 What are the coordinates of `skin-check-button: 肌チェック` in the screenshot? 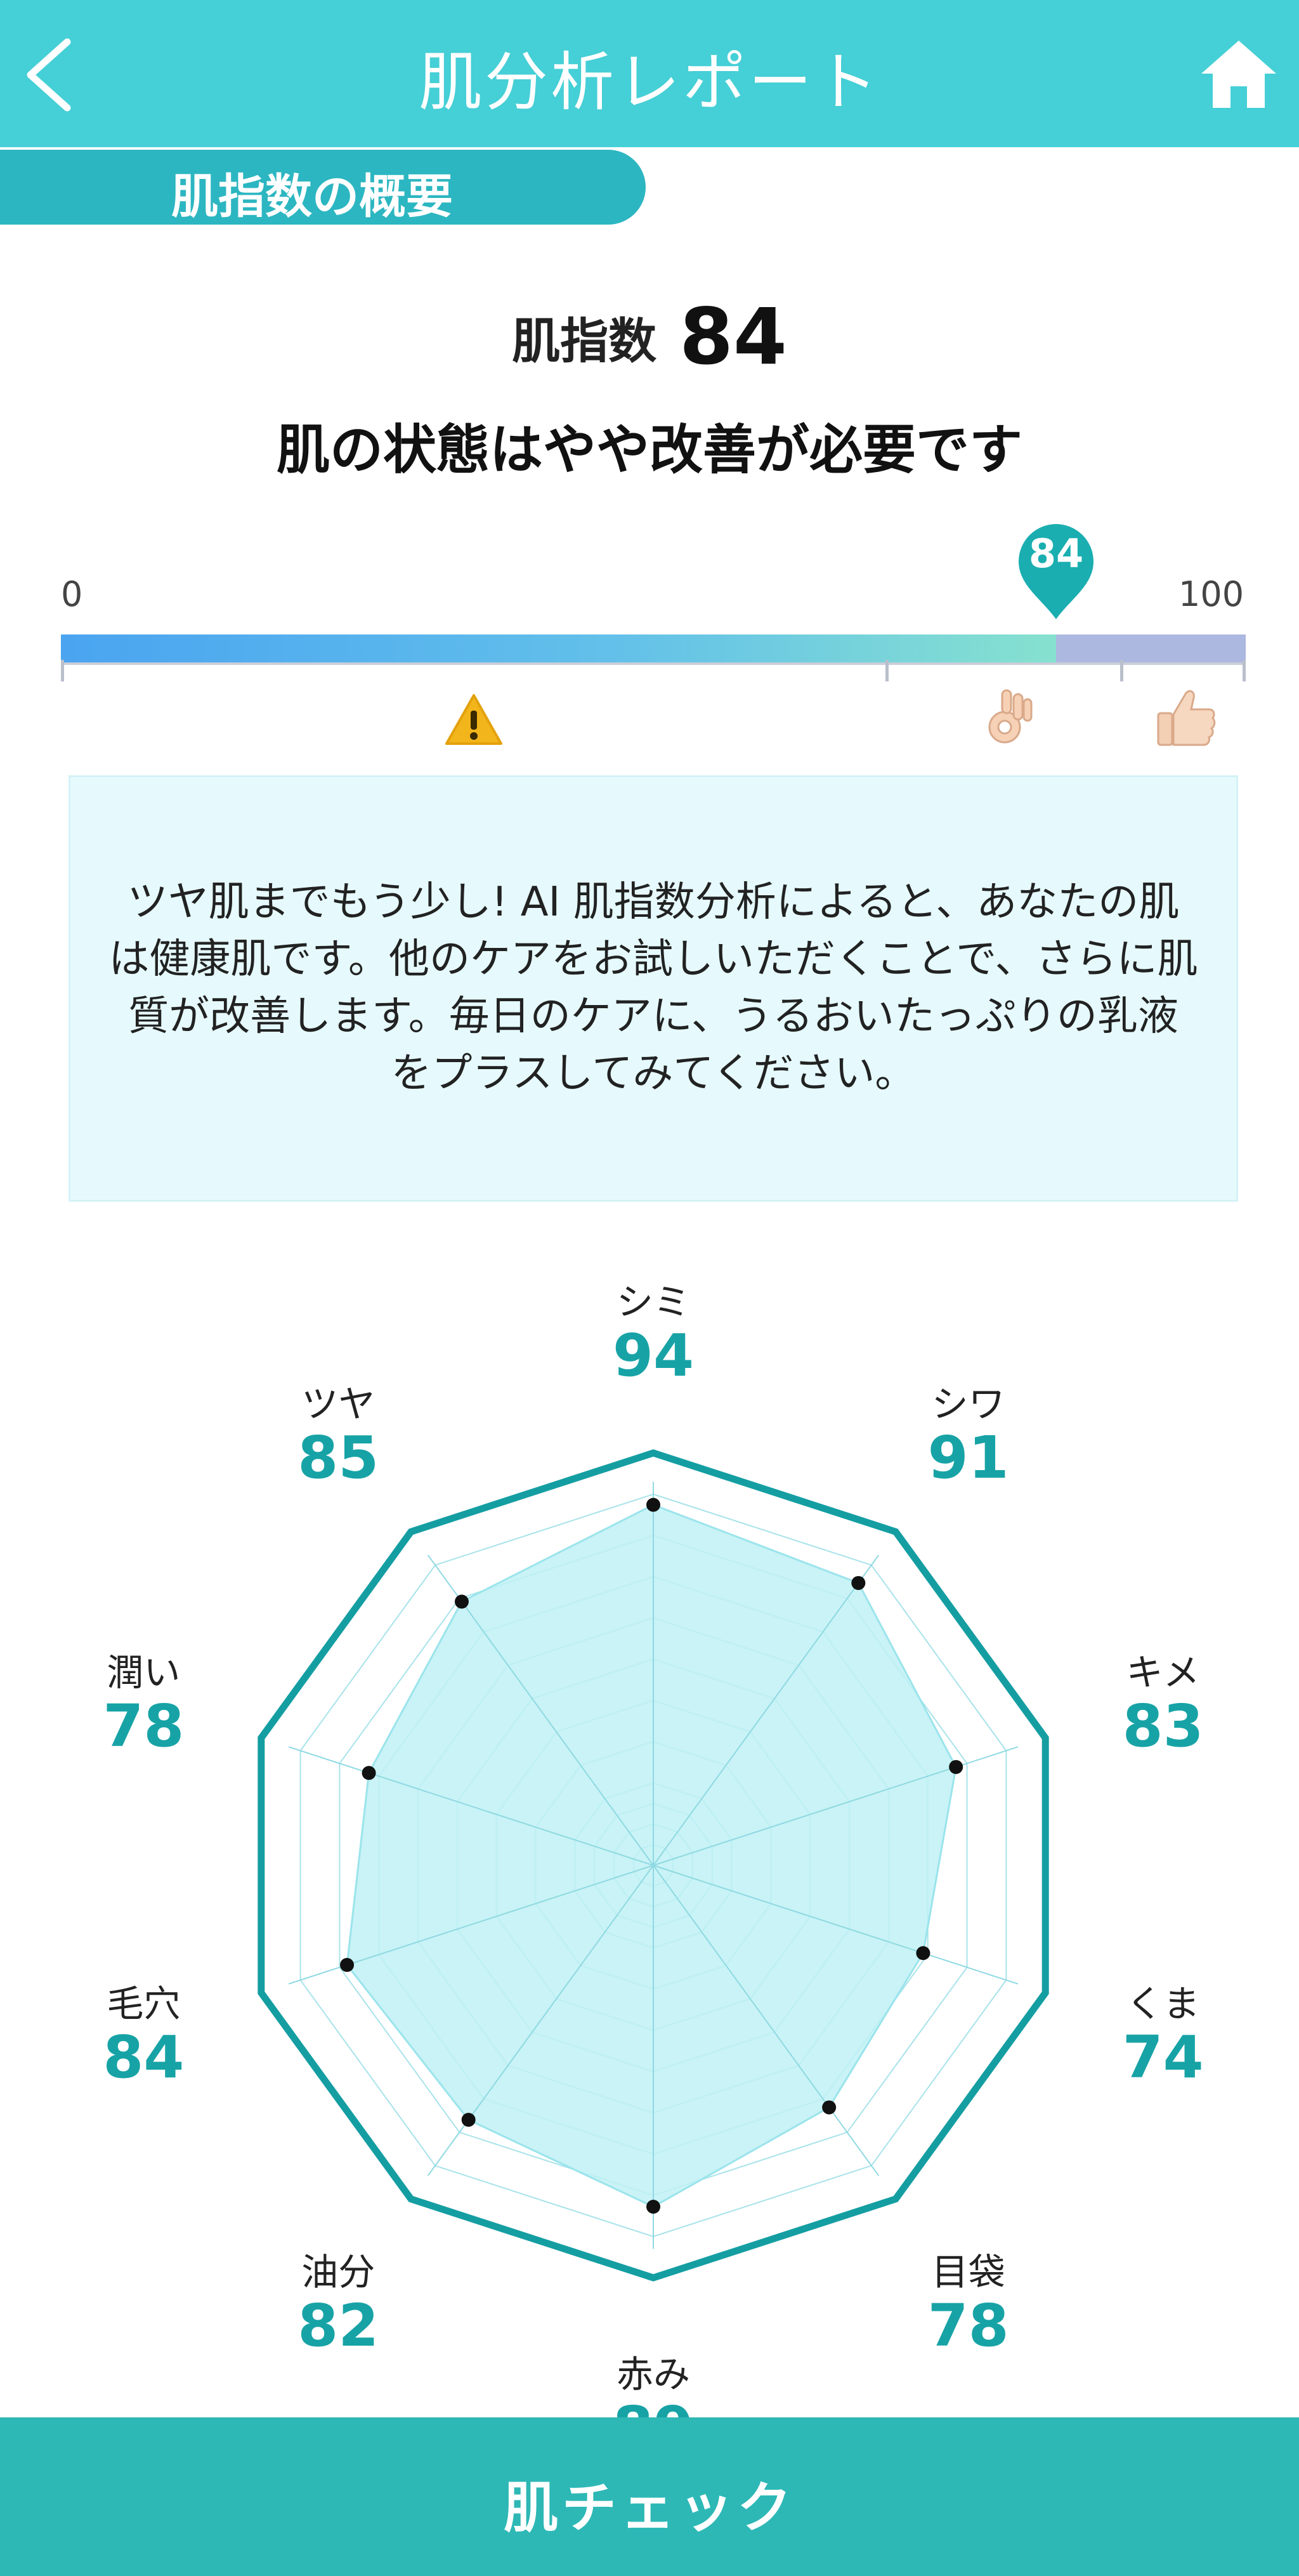 It's located at (649, 2496).